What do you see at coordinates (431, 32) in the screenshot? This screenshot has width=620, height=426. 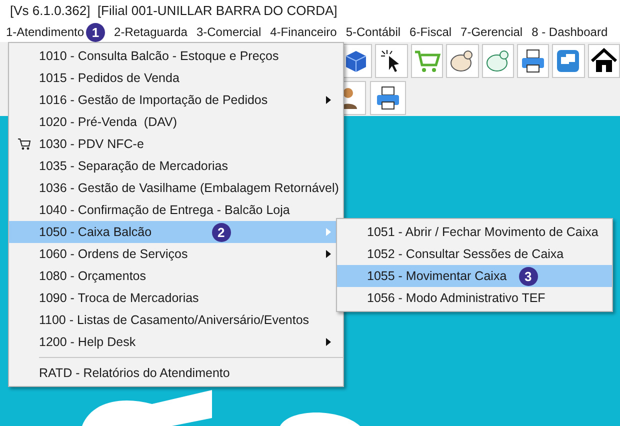 I see `menu-bar-item: 6-Fiscal` at bounding box center [431, 32].